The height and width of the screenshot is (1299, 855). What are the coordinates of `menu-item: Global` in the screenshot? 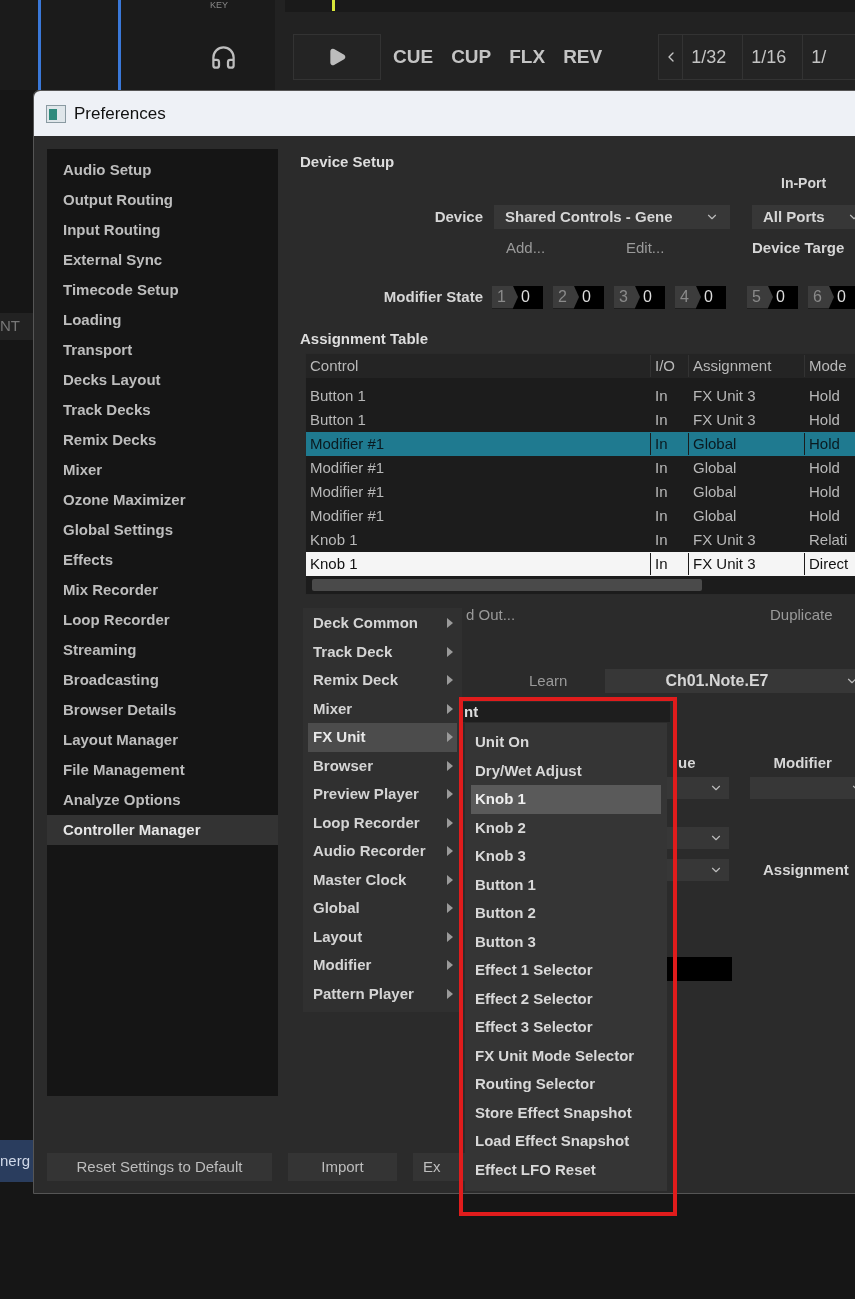 It's located at (382, 908).